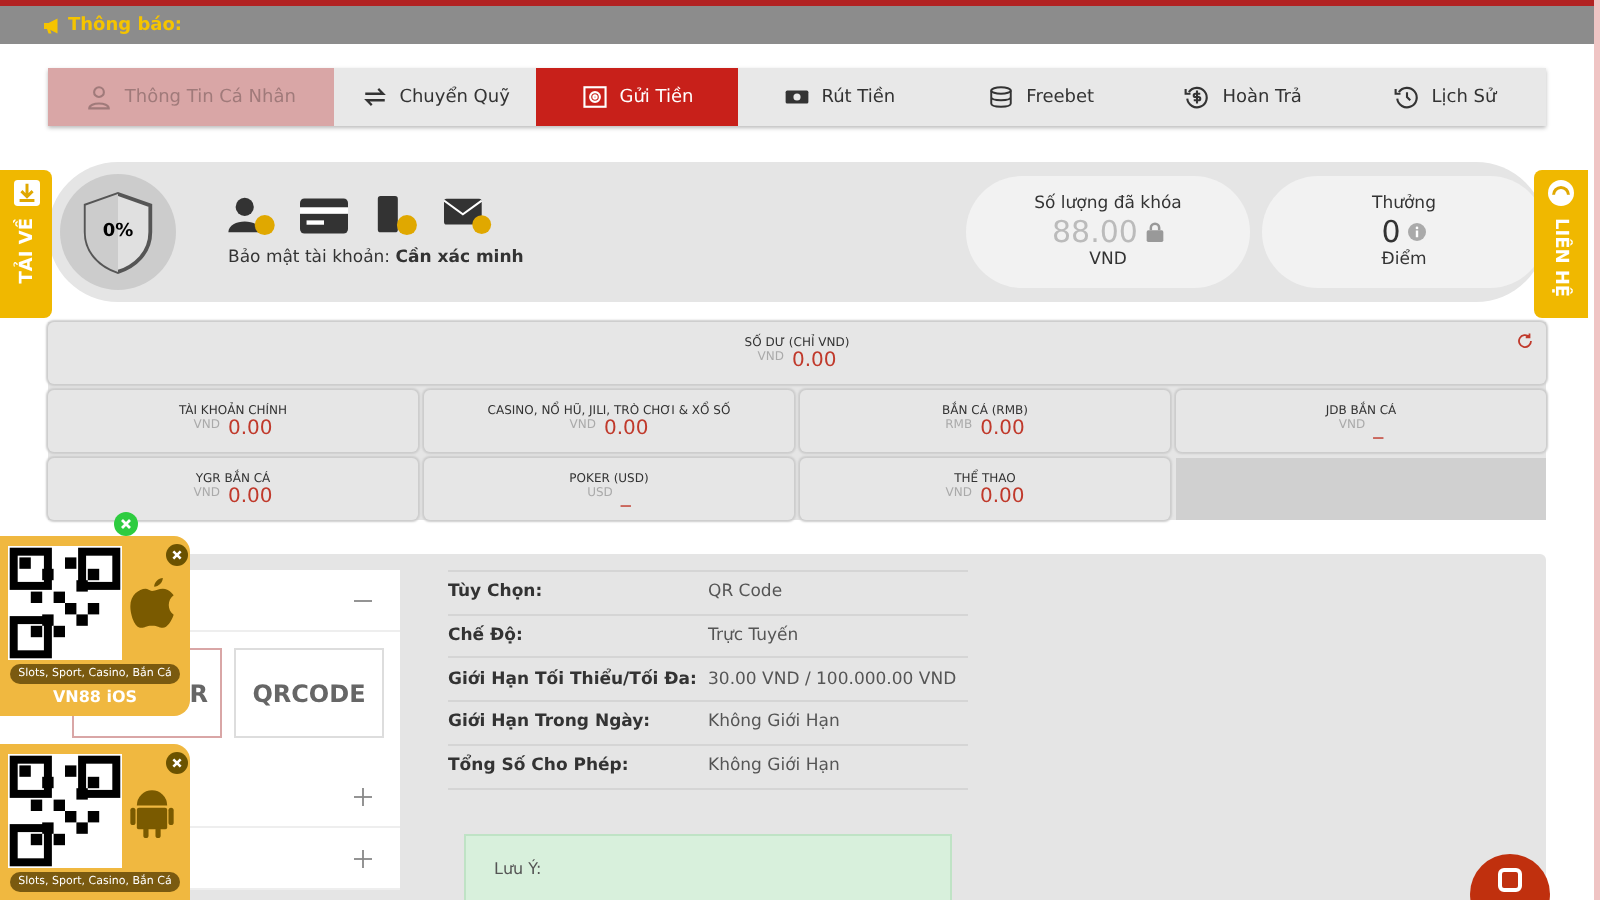  What do you see at coordinates (1417, 232) in the screenshot?
I see `info-icon` at bounding box center [1417, 232].